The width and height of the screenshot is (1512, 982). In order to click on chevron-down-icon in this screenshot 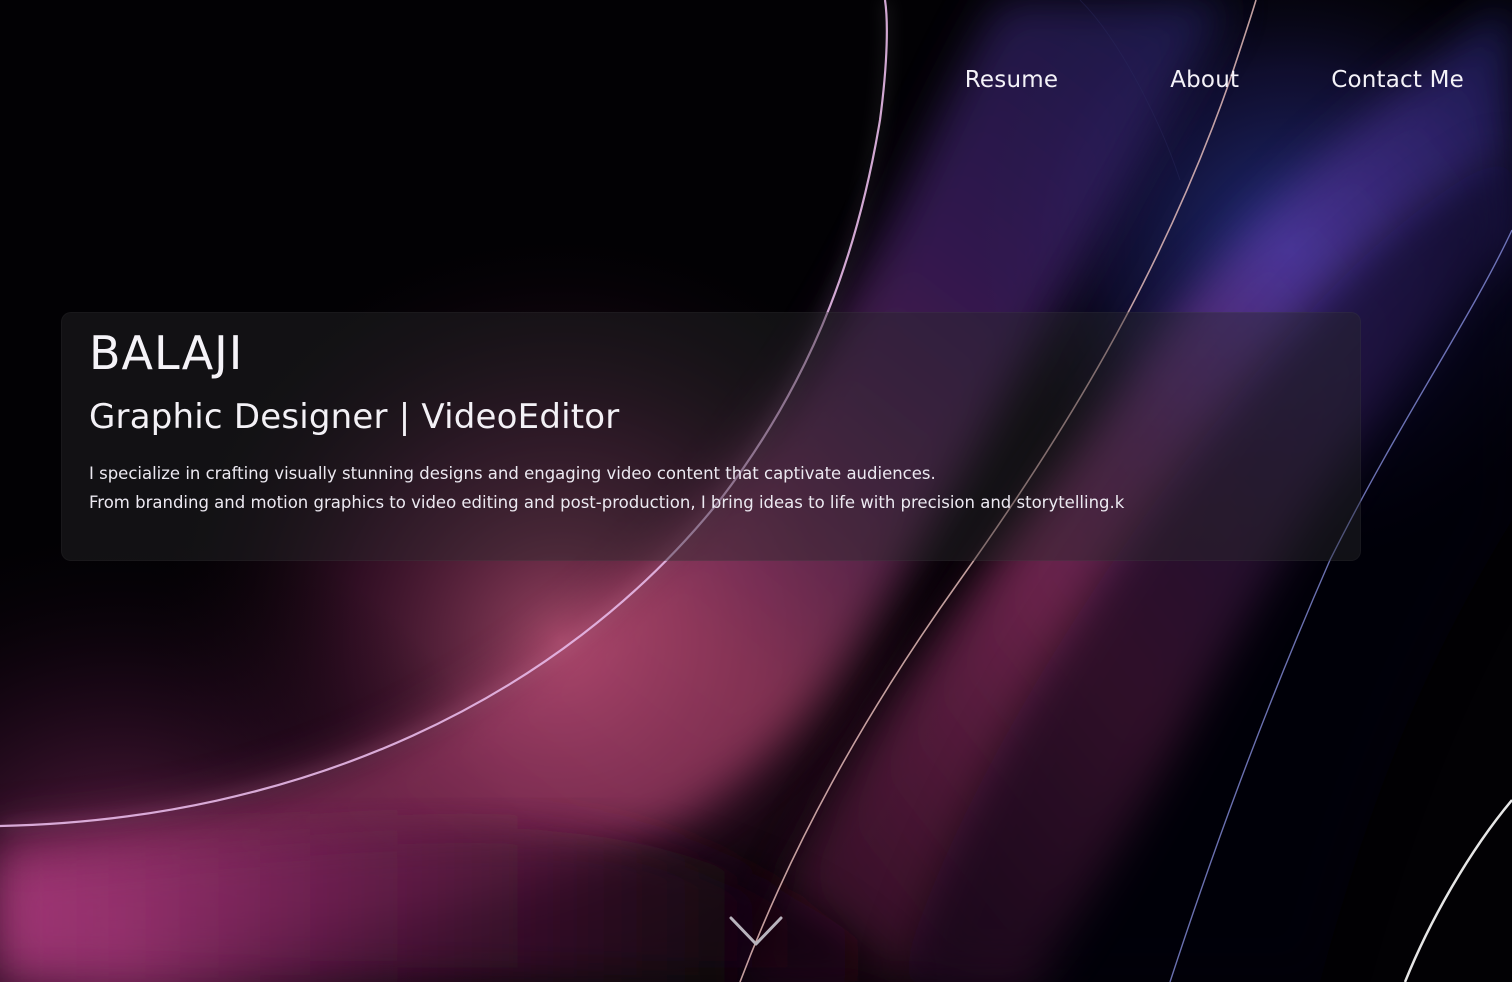, I will do `click(756, 931)`.